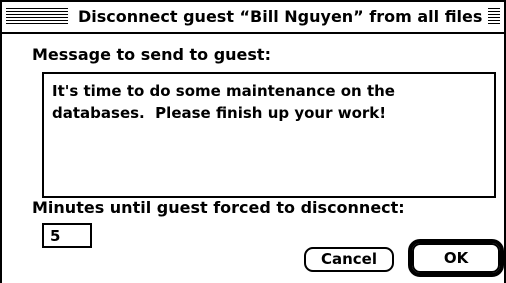  I want to click on message-label: Message to send to guest:, so click(151, 54).